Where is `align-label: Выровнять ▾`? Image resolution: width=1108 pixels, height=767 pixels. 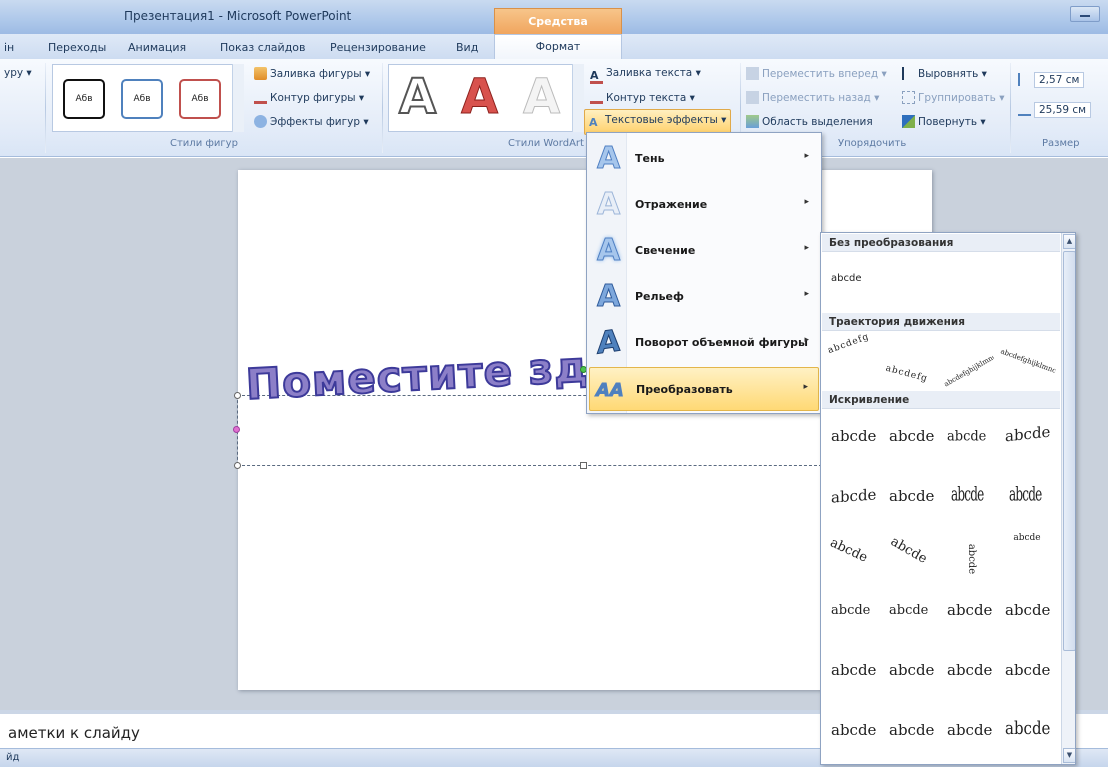
align-label: Выровнять ▾ is located at coordinates (952, 74).